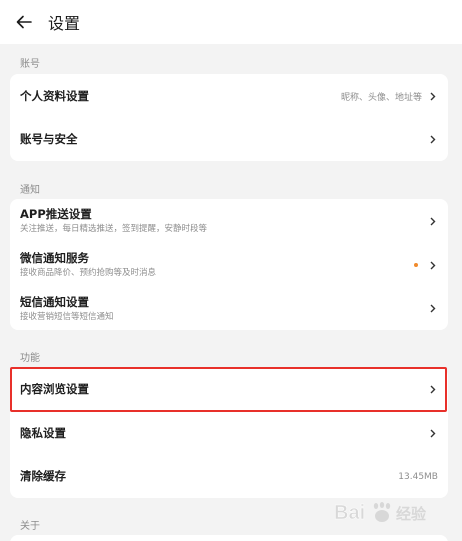  What do you see at coordinates (30, 190) in the screenshot?
I see `section-label-notify: 通知` at bounding box center [30, 190].